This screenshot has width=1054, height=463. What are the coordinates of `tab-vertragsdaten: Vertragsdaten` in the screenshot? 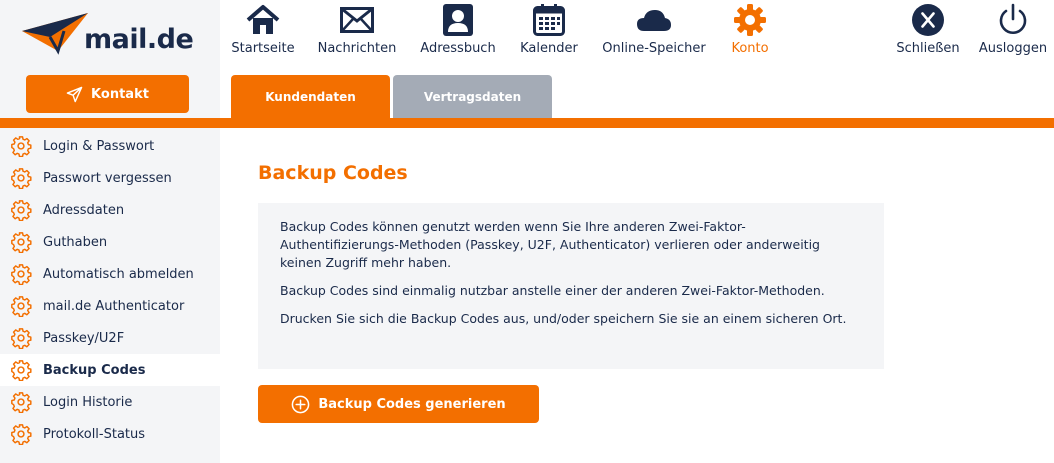 It's located at (472, 96).